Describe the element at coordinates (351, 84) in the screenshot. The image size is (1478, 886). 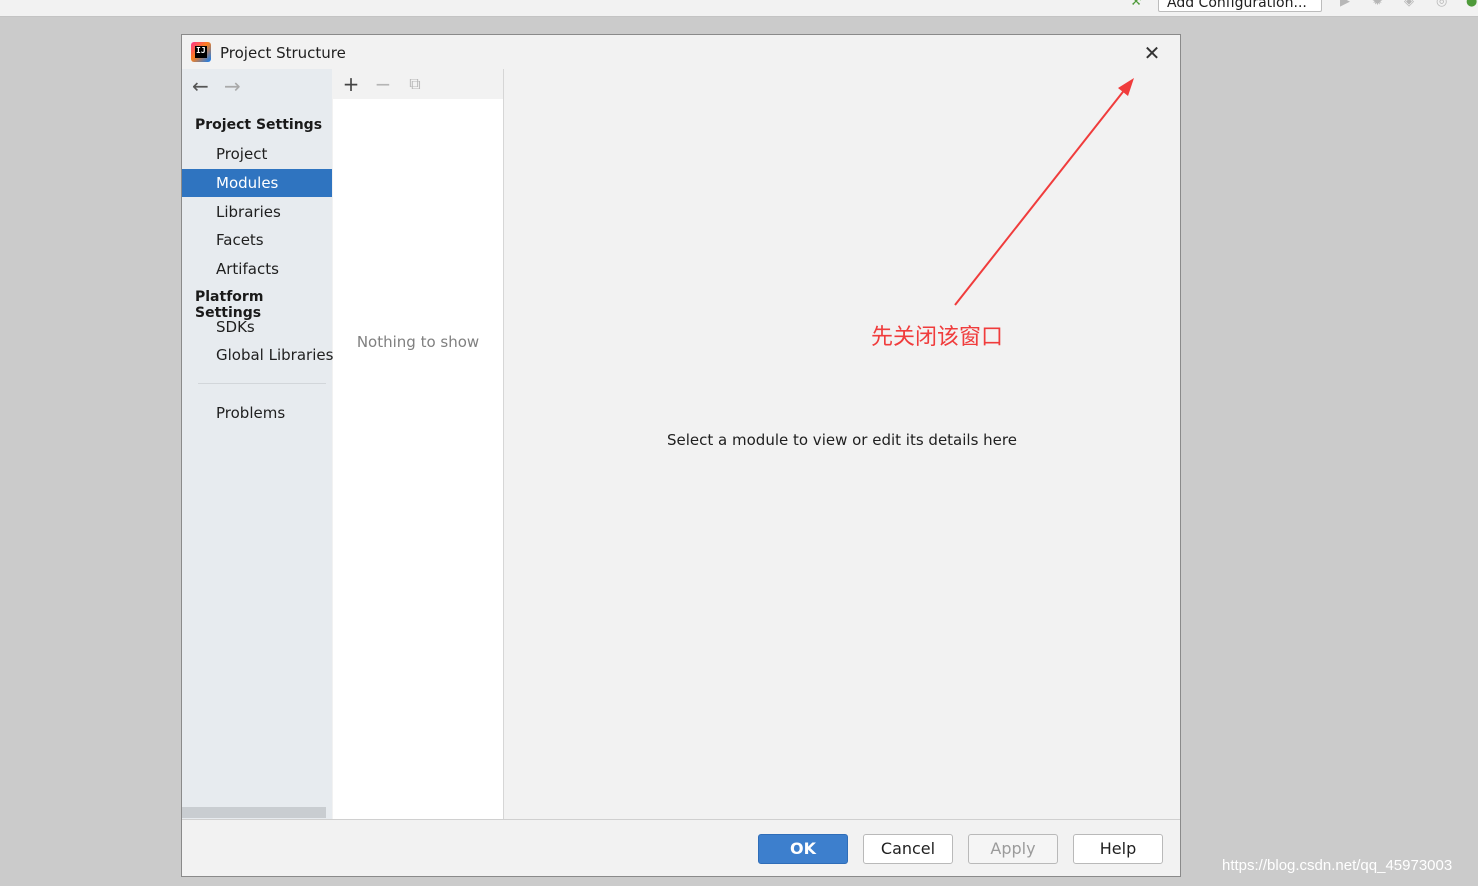
I see `add-icon: +` at that location.